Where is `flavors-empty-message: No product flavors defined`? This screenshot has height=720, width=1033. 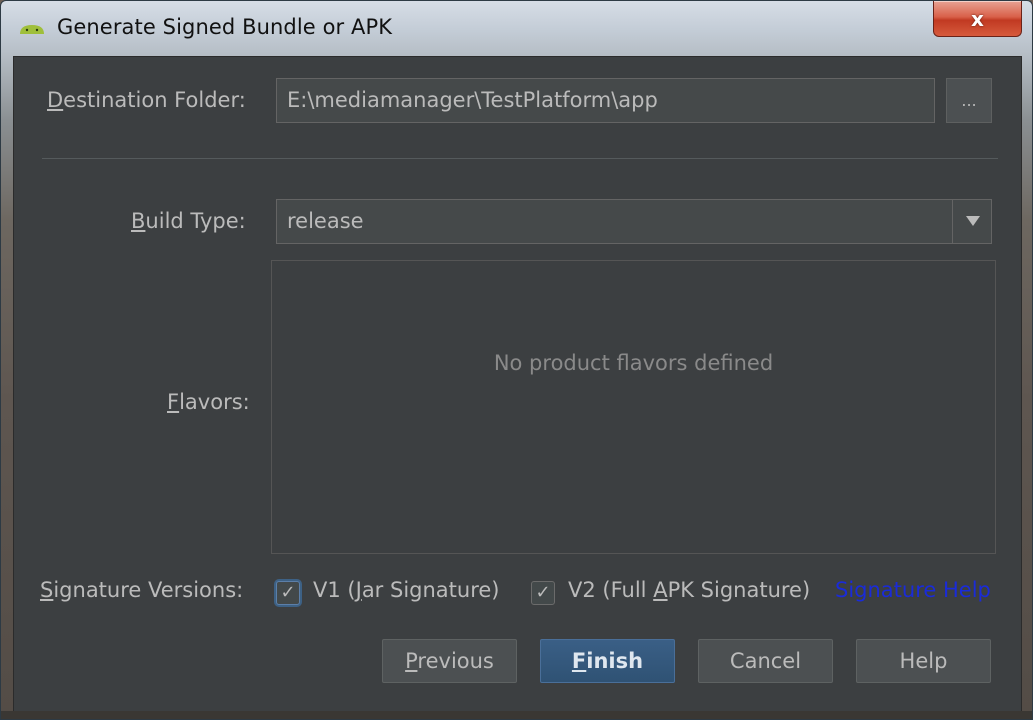
flavors-empty-message: No product flavors defined is located at coordinates (633, 363).